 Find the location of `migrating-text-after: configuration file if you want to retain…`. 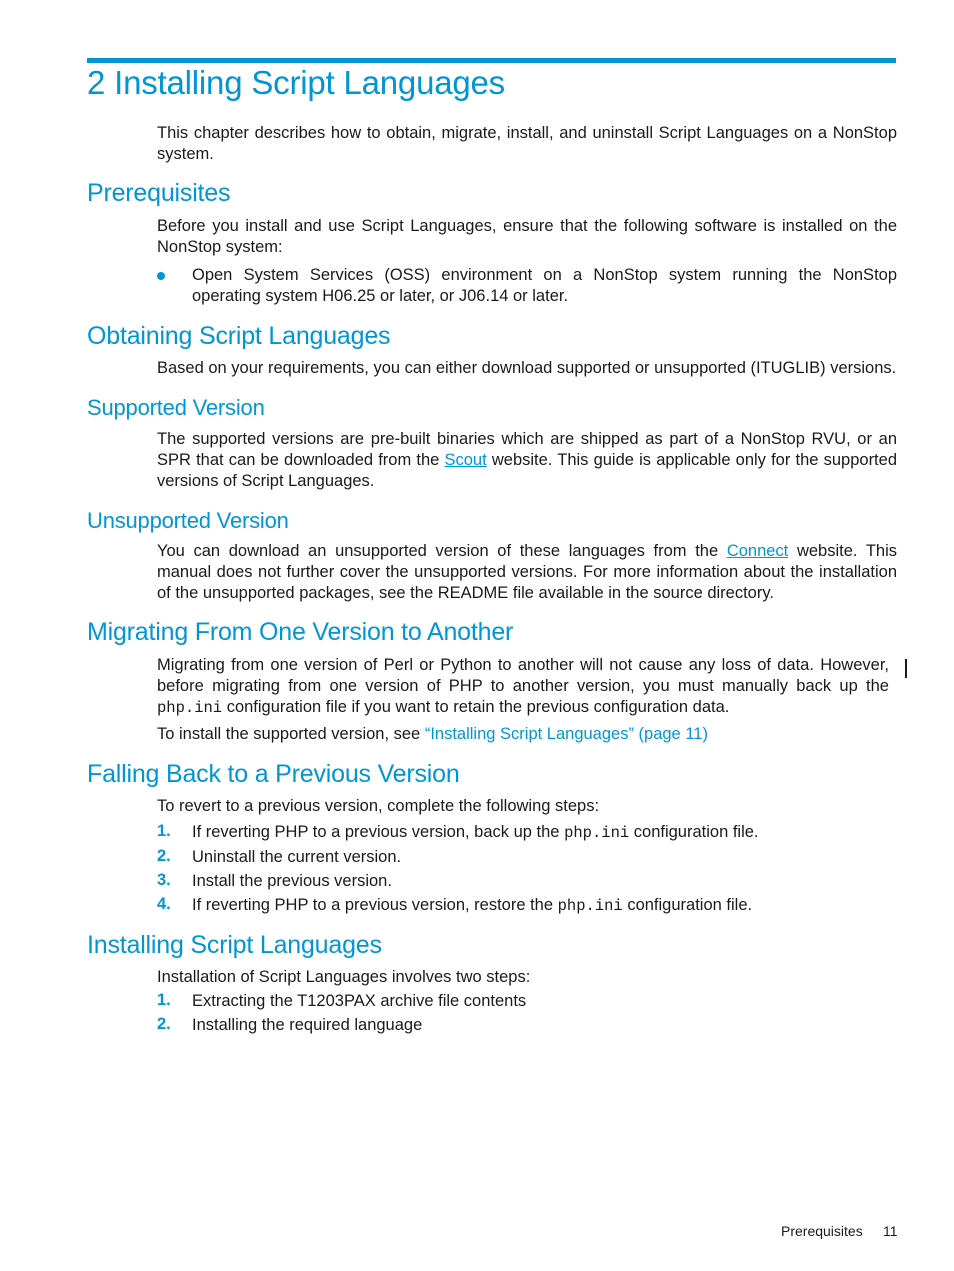

migrating-text-after: configuration file if you want to retain… is located at coordinates (476, 707).